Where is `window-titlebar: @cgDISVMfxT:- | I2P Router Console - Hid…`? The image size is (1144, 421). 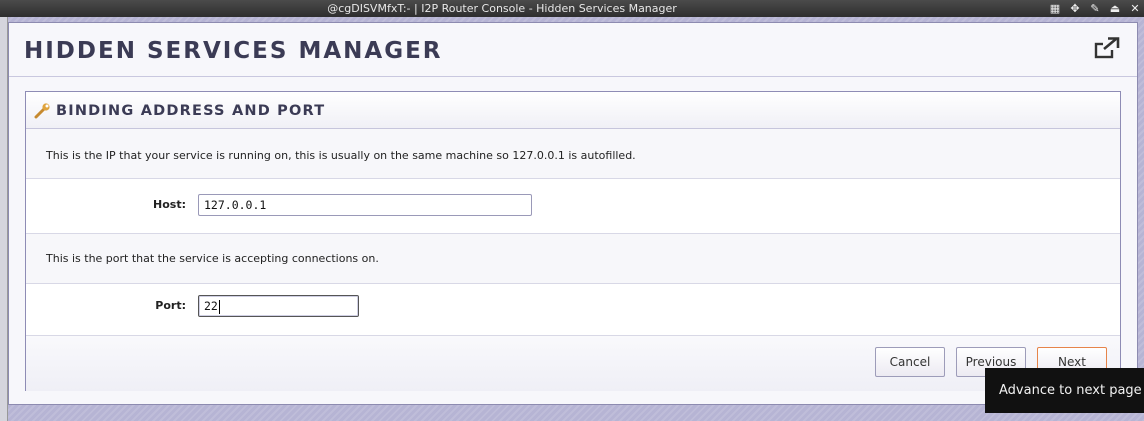
window-titlebar: @cgDISVMfxT:- | I2P Router Console - Hid… is located at coordinates (572, 8).